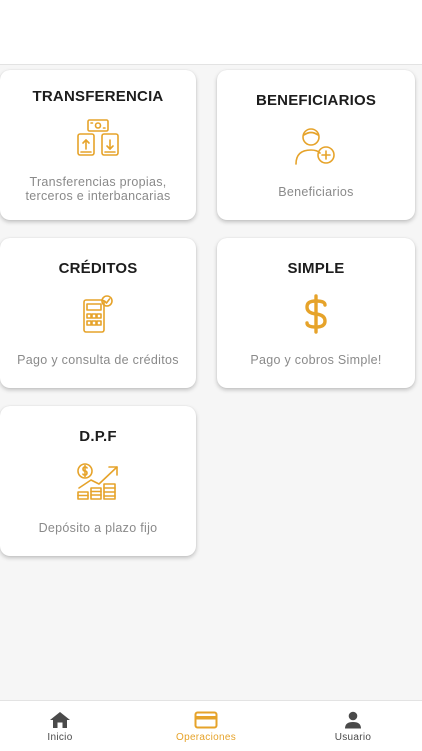 The width and height of the screenshot is (422, 751). Describe the element at coordinates (98, 268) in the screenshot. I see `card-title: CRÉDITOS` at that location.